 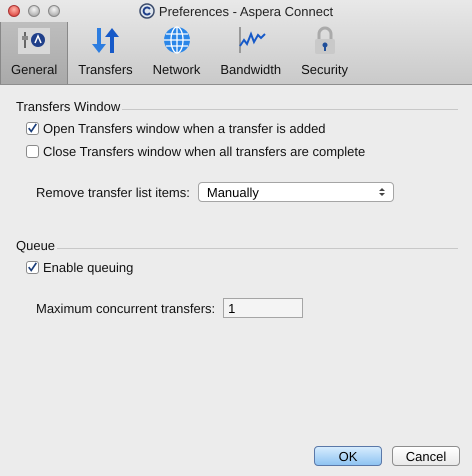 I want to click on section-title: Queue, so click(x=36, y=245).